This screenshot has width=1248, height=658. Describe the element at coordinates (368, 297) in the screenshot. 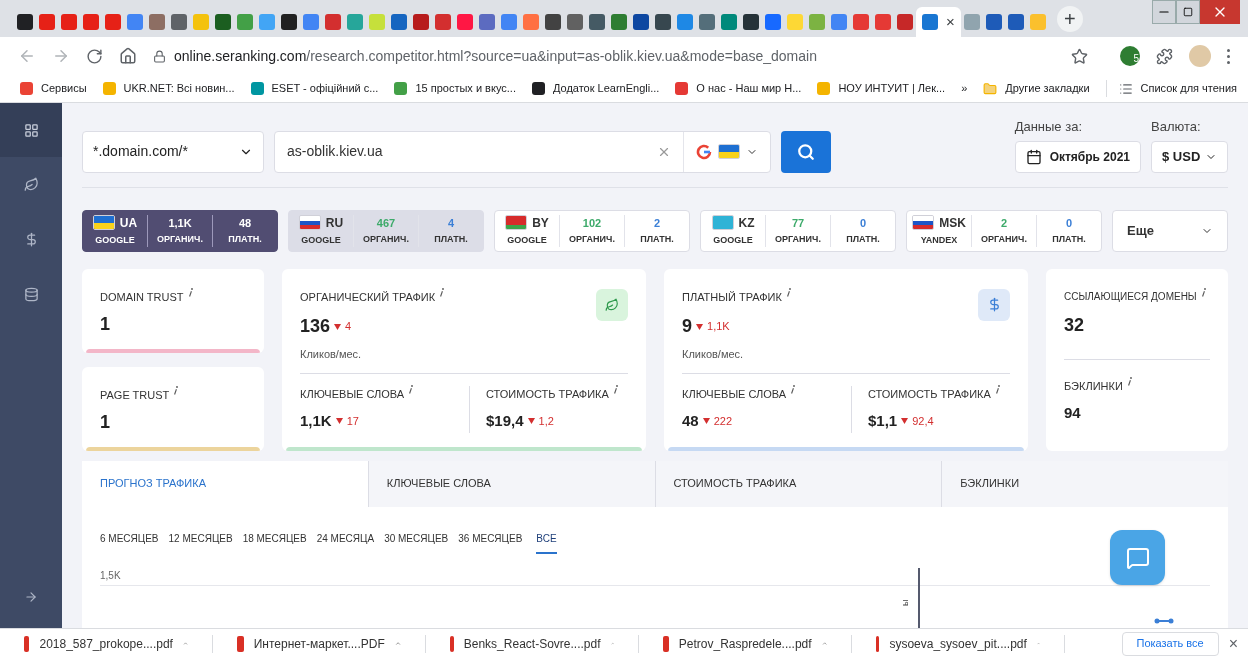

I see `metric-title: ОРГАНИЧЕСКИЙ ТРАФИК` at that location.